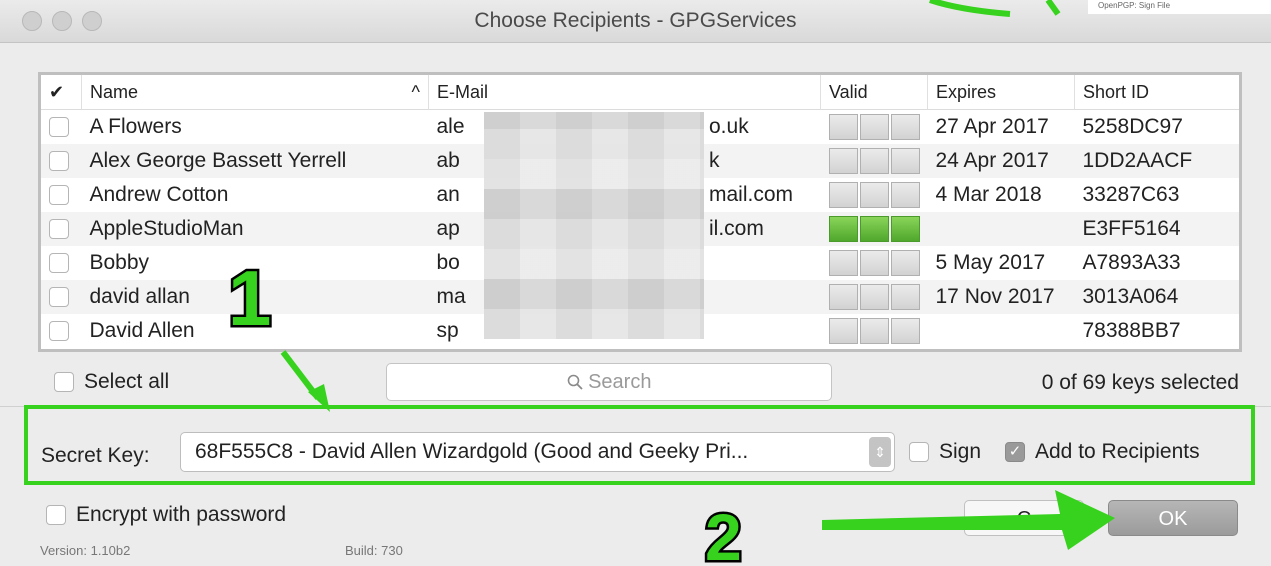 The height and width of the screenshot is (566, 1271). I want to click on row-name: Bobby, so click(119, 262).